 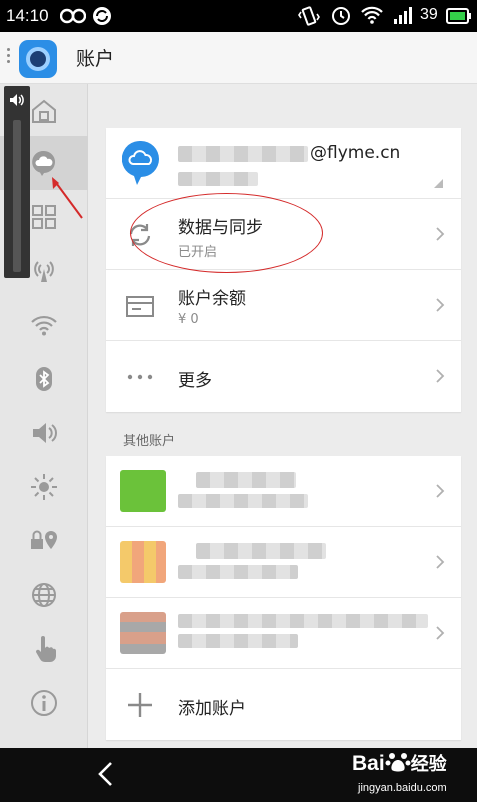 I want to click on flyme-logo-icon, so click(x=38, y=59).